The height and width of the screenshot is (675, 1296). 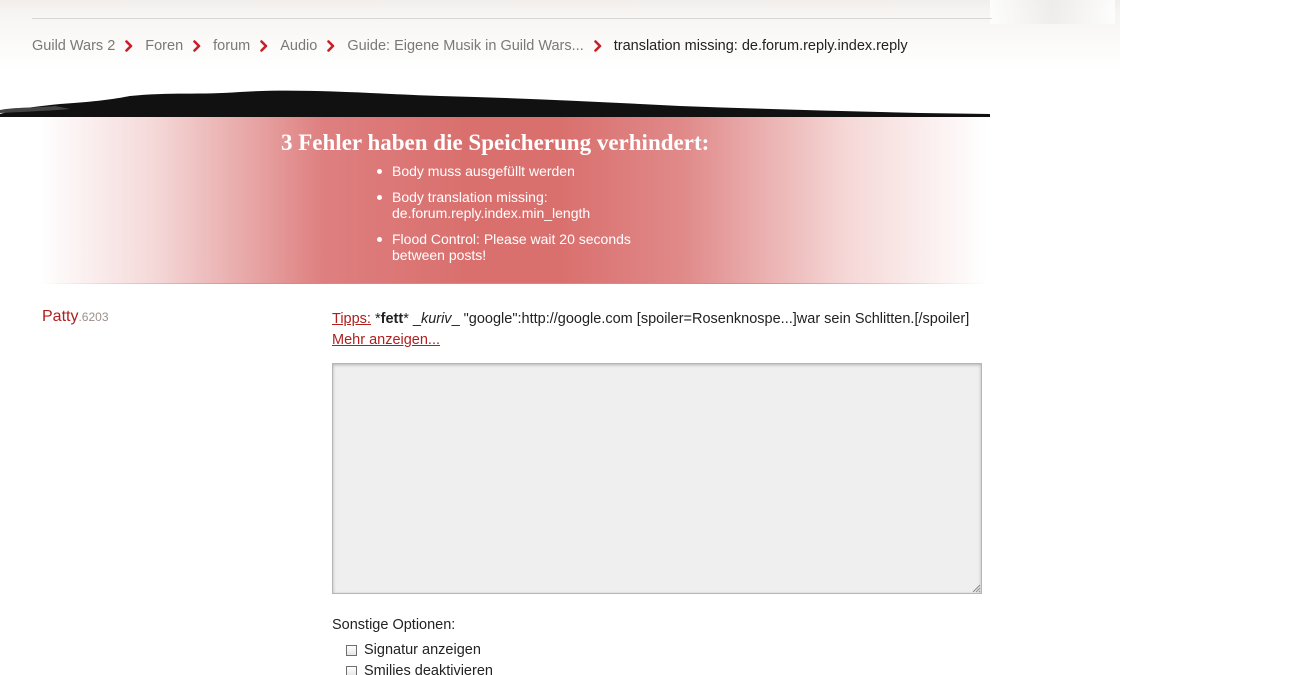 I want to click on resize-grip-icon, so click(x=976, y=588).